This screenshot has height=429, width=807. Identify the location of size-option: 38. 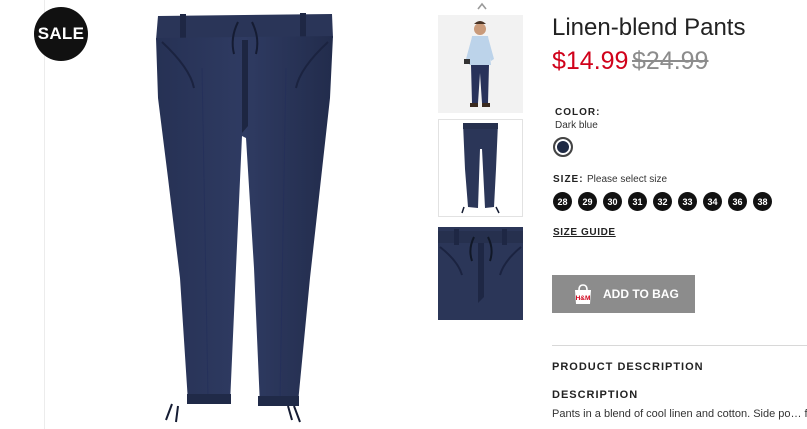
(762, 201).